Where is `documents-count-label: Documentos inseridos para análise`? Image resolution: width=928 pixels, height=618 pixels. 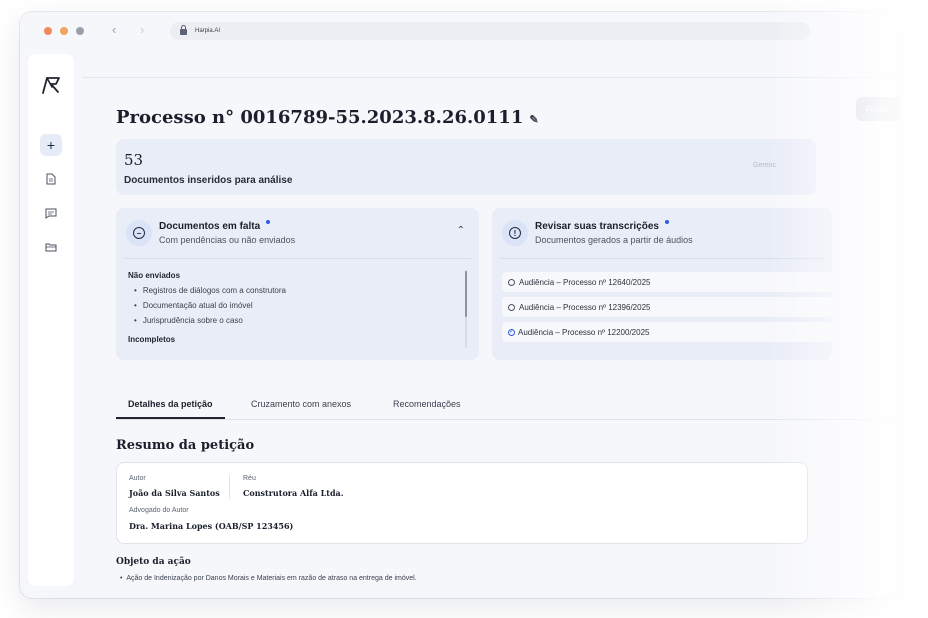
documents-count-label: Documentos inseridos para análise is located at coordinates (208, 180).